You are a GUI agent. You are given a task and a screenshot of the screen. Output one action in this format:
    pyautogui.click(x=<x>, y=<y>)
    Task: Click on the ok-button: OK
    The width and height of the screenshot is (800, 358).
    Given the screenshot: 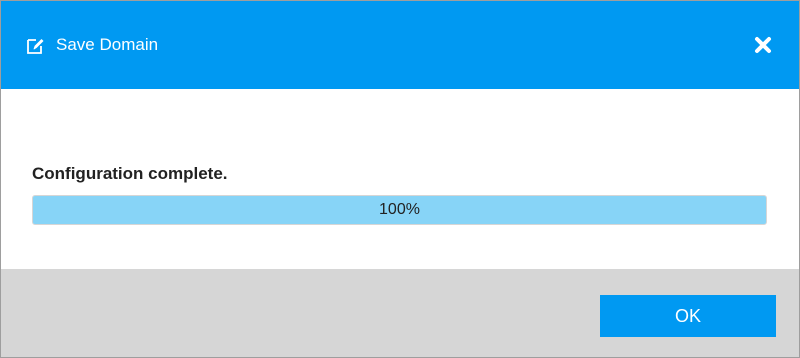 What is the action you would take?
    pyautogui.click(x=688, y=316)
    